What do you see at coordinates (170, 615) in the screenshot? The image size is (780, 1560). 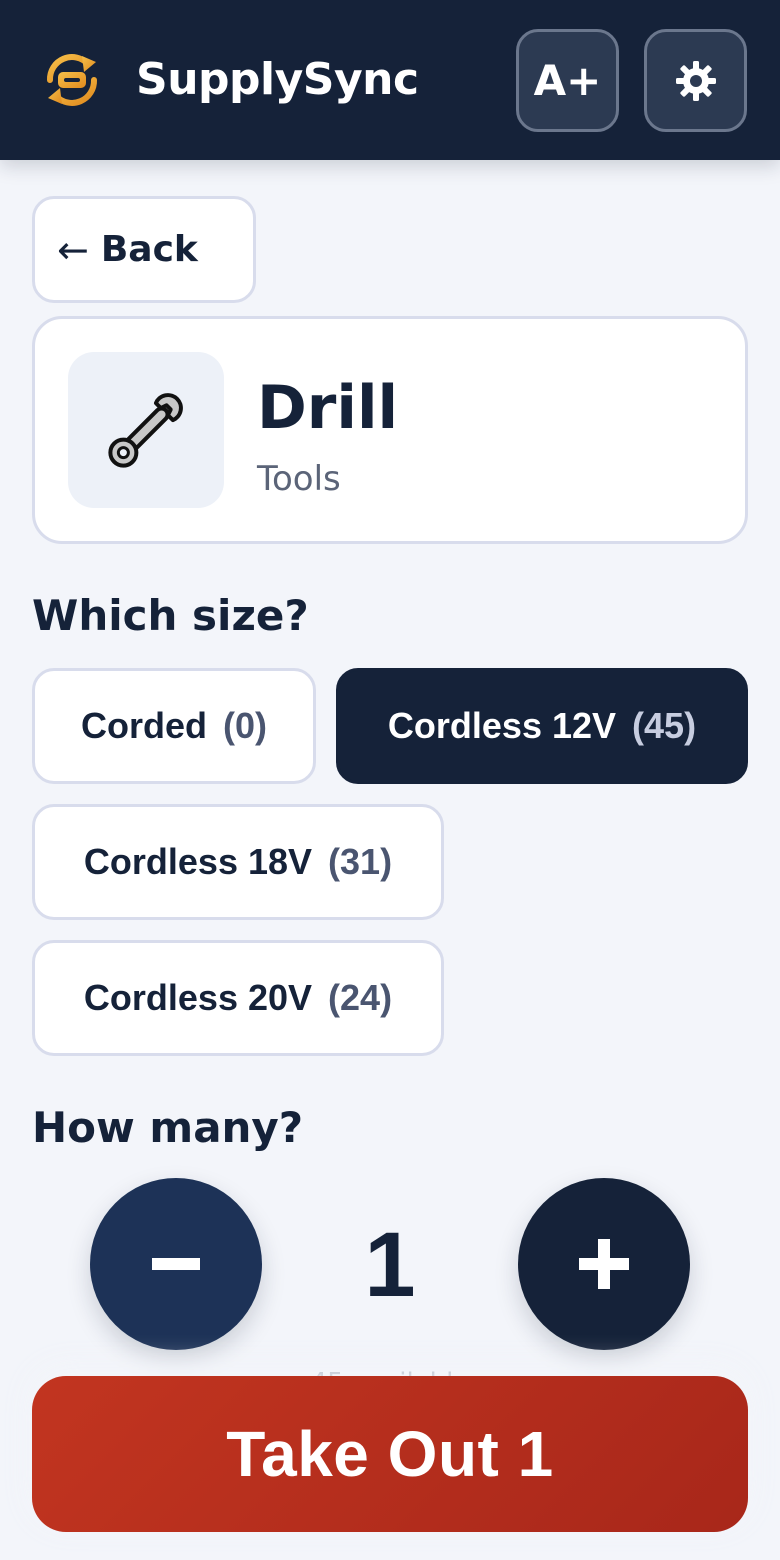 I see `size-section-title: Which size?` at bounding box center [170, 615].